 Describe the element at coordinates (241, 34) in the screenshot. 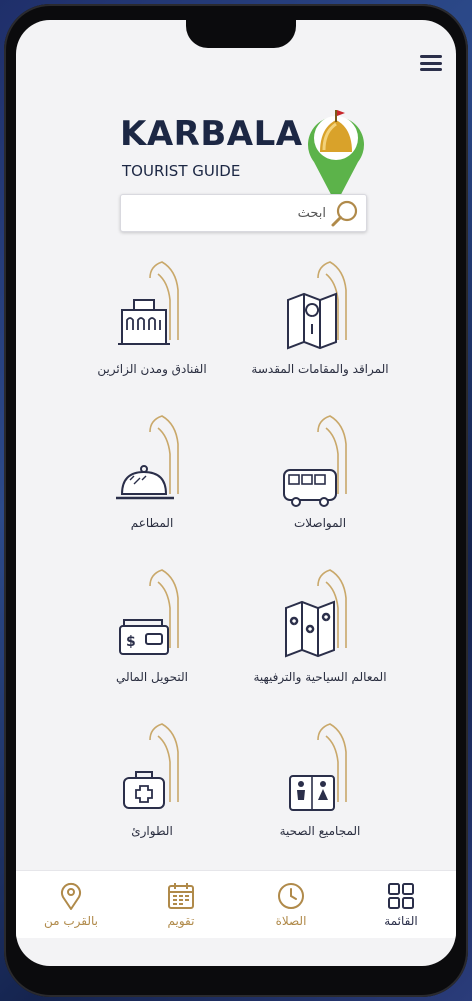

I see `camera-notch` at that location.